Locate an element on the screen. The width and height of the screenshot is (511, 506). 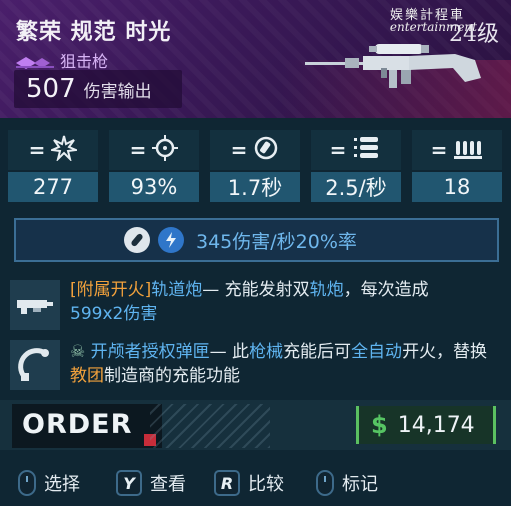
sniper-rifle-icon is located at coordinates (395, 68).